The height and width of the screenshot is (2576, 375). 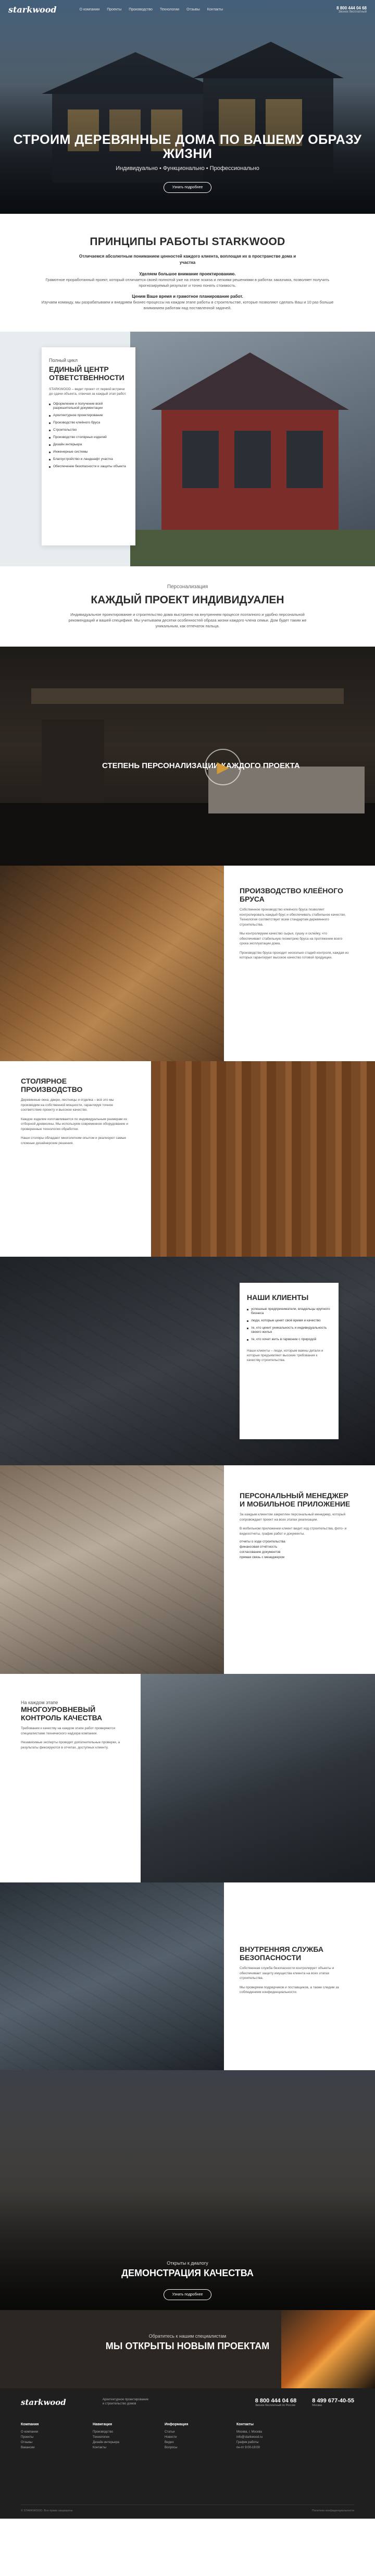 I want to click on footer-link: Новости, so click(x=193, y=2437).